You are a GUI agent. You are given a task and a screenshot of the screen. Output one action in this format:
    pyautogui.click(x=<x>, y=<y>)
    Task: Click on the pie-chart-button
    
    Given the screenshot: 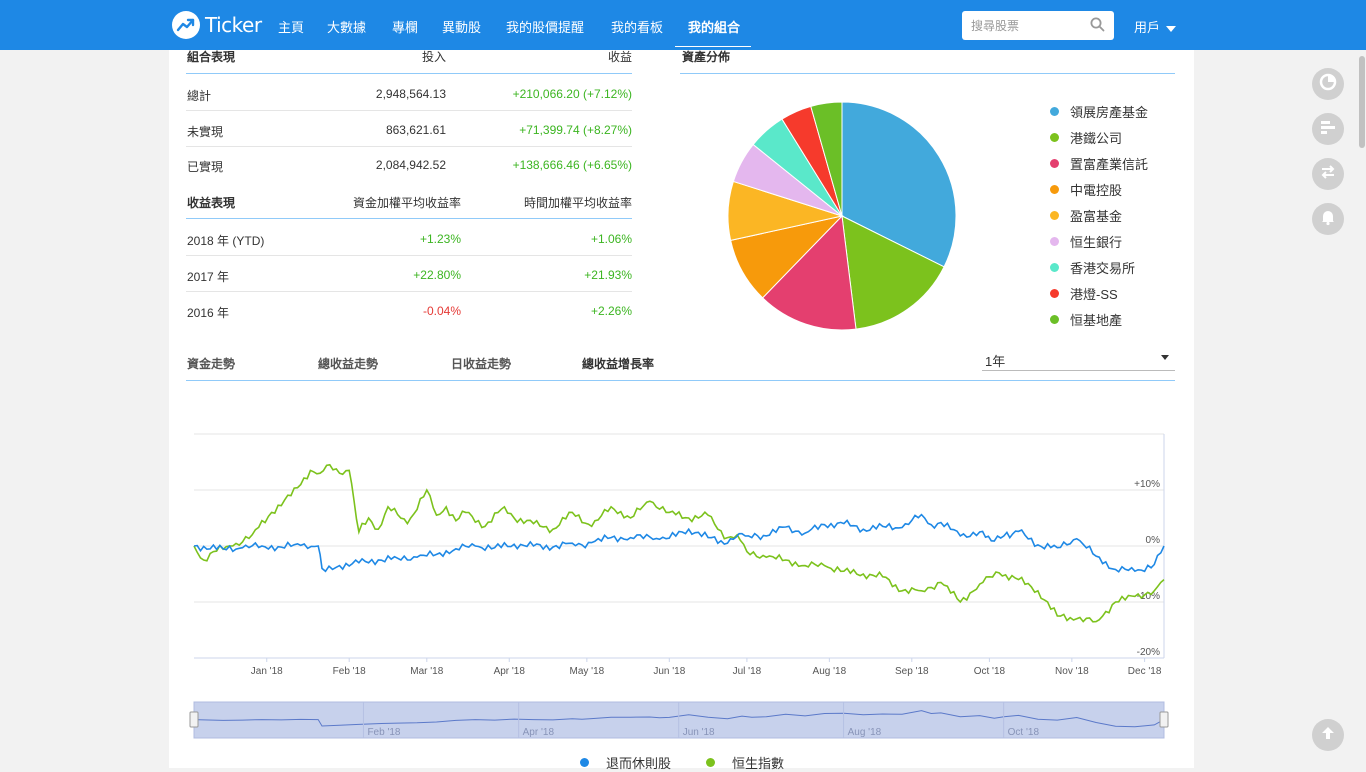 What is the action you would take?
    pyautogui.click(x=1328, y=84)
    